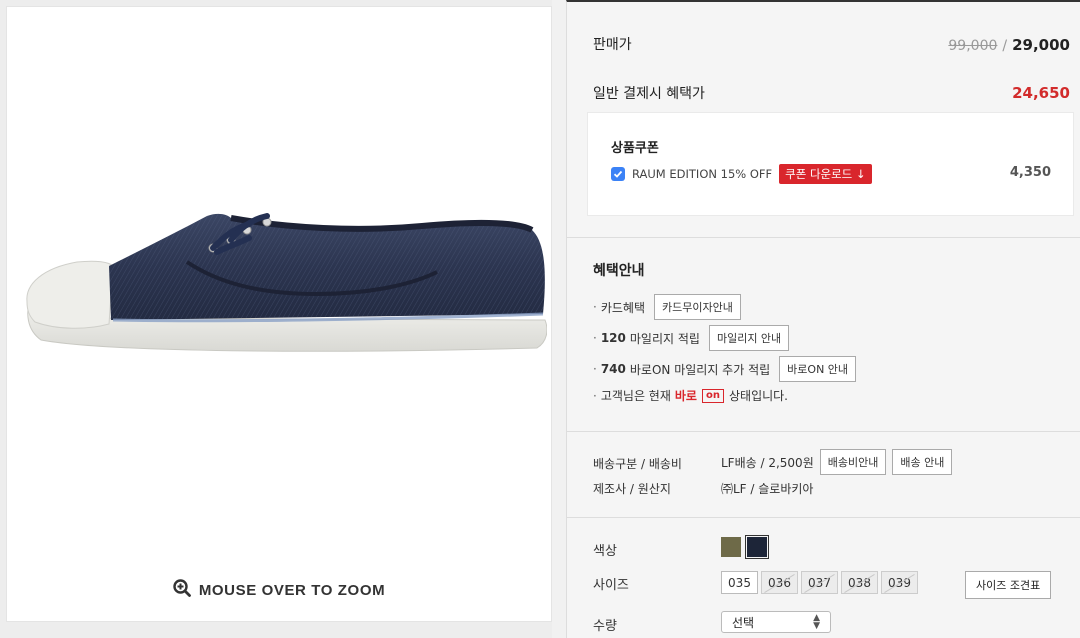  Describe the element at coordinates (612, 45) in the screenshot. I see `sale-price-label: 판매가` at that location.